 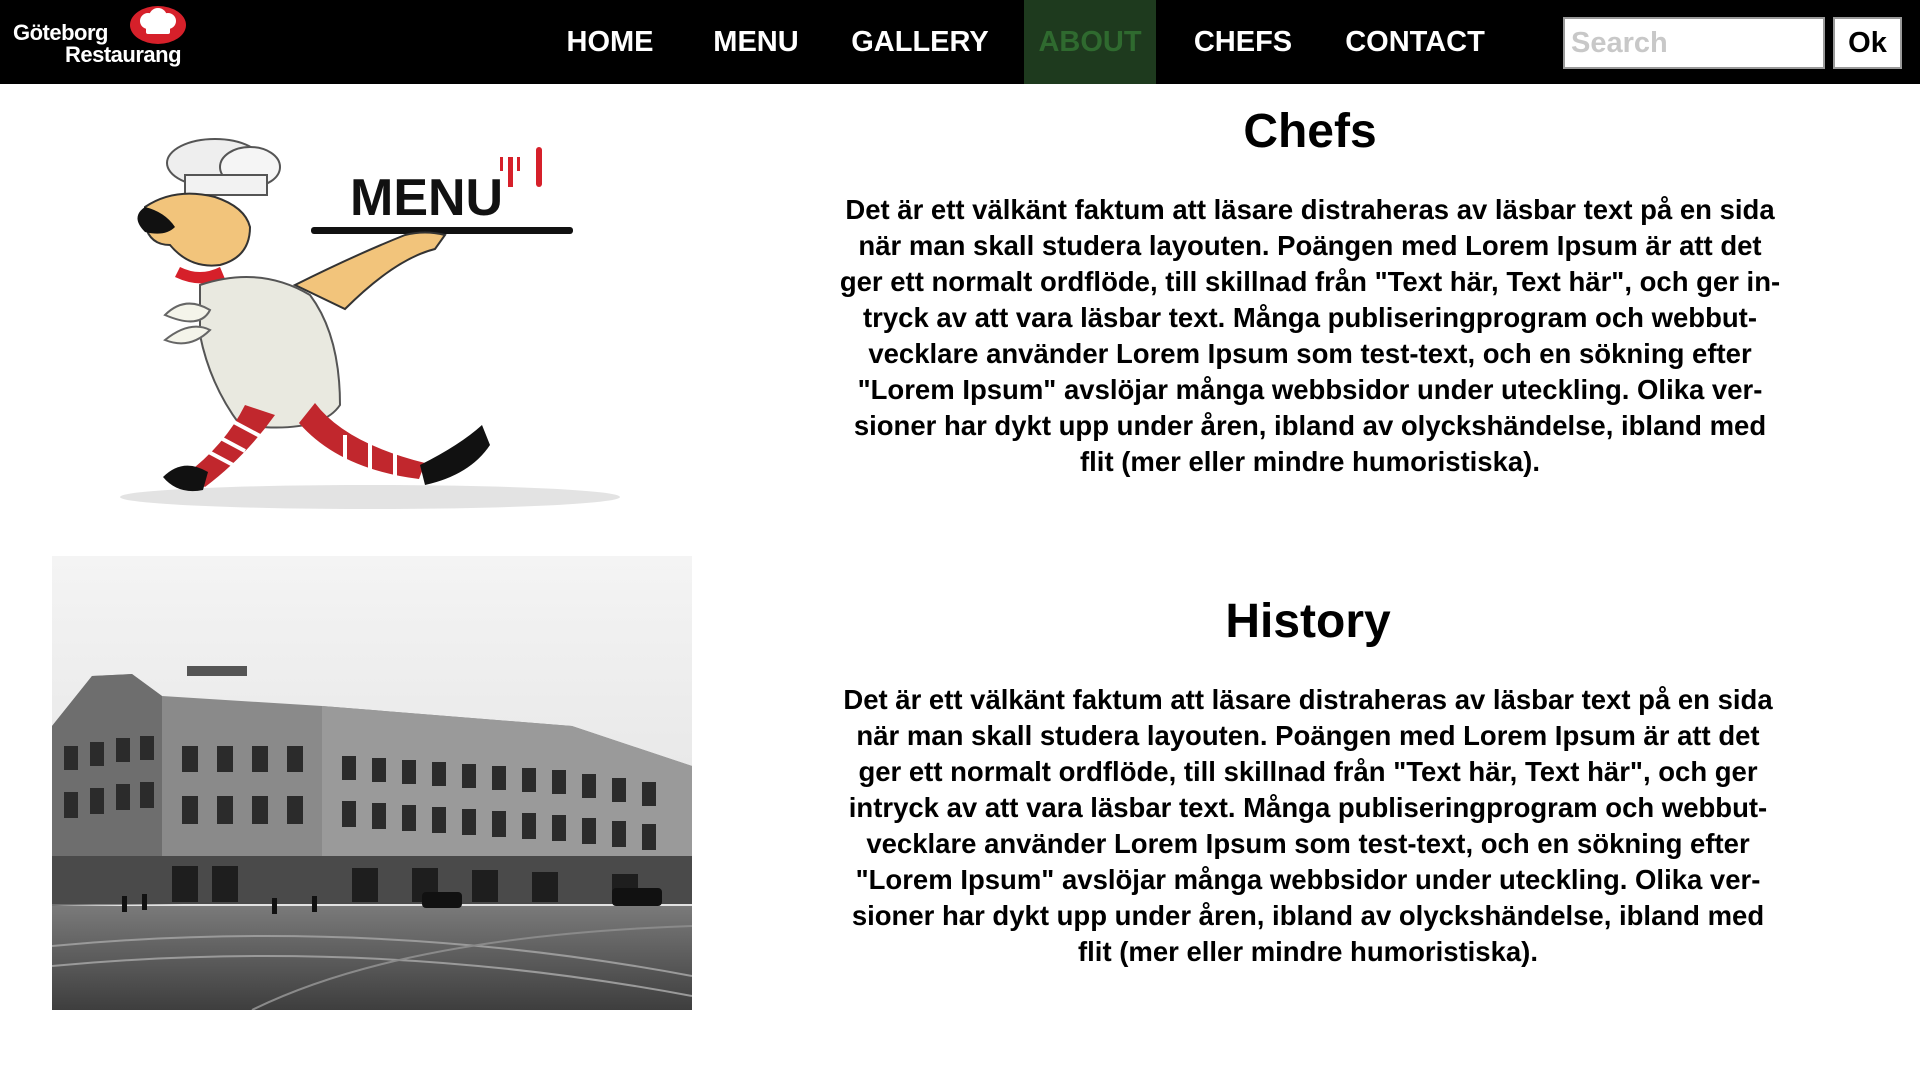 What do you see at coordinates (1310, 461) in the screenshot?
I see `chefs-line: flit (mer eller mindre humoristiska).` at bounding box center [1310, 461].